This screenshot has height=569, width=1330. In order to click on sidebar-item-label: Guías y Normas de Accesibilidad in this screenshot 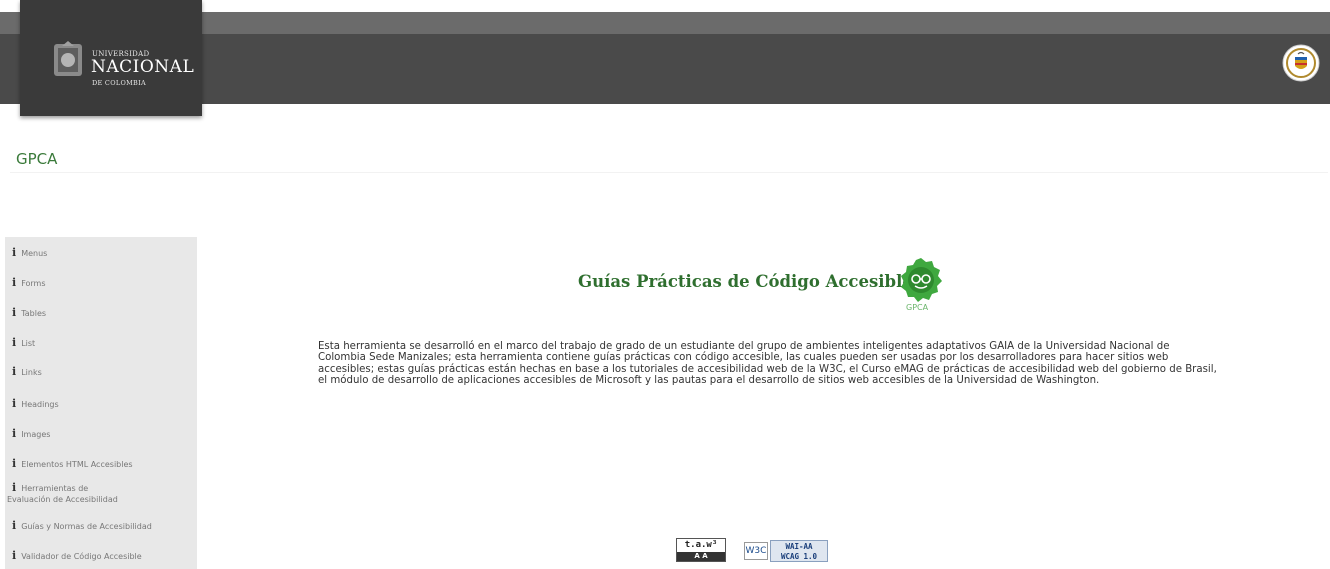, I will do `click(86, 526)`.